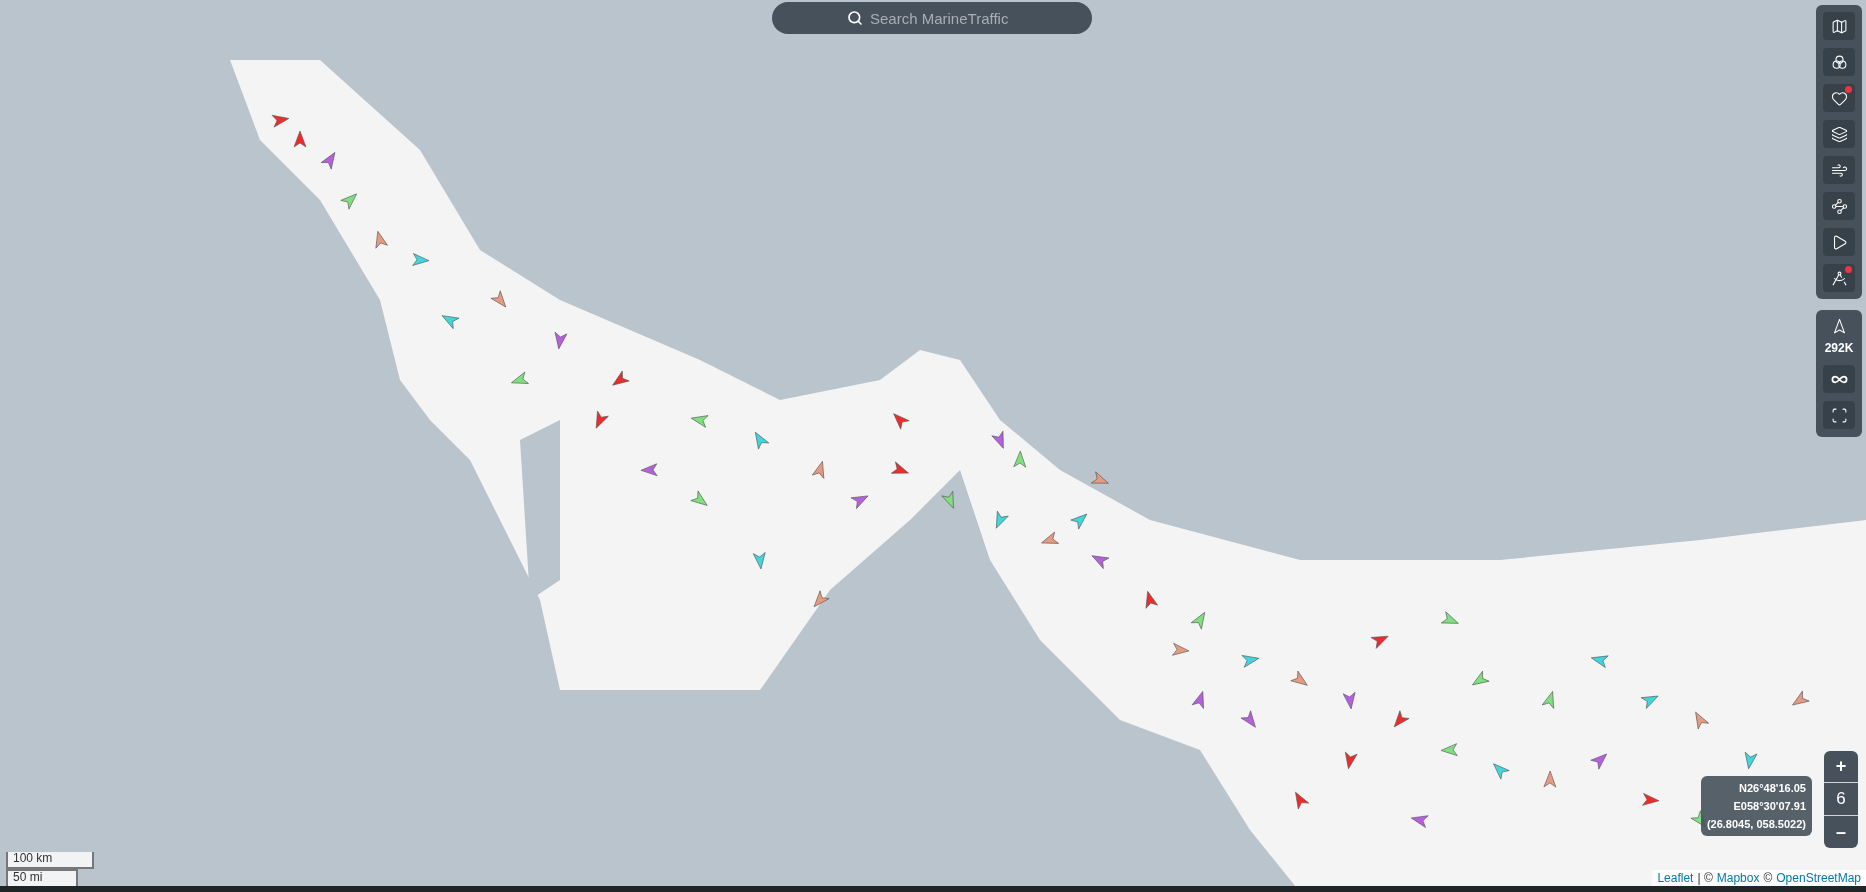 The height and width of the screenshot is (892, 1866). I want to click on attribution-text: ©, so click(1768, 878).